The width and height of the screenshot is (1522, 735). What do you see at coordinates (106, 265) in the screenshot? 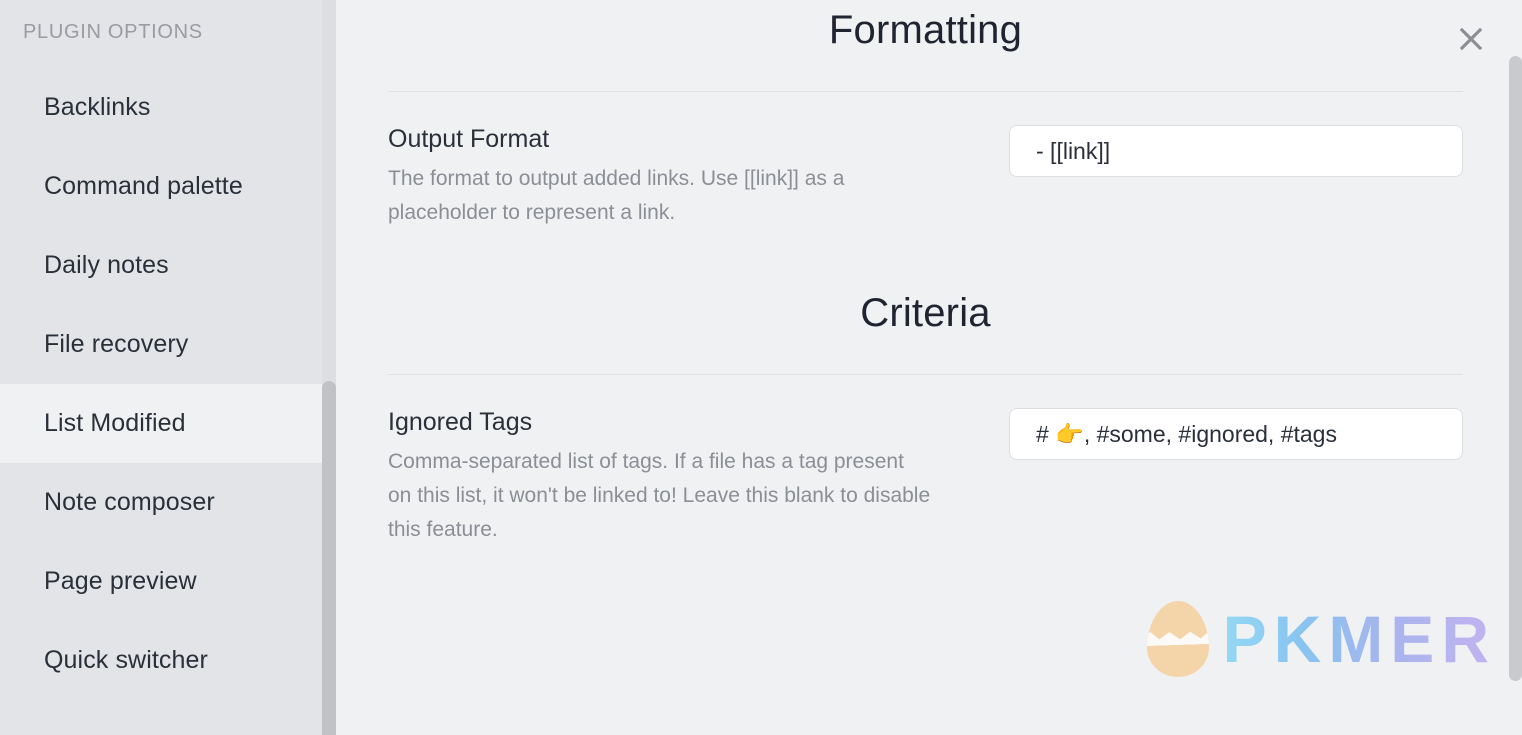
I see `sidebar-item-label: Daily notes` at bounding box center [106, 265].